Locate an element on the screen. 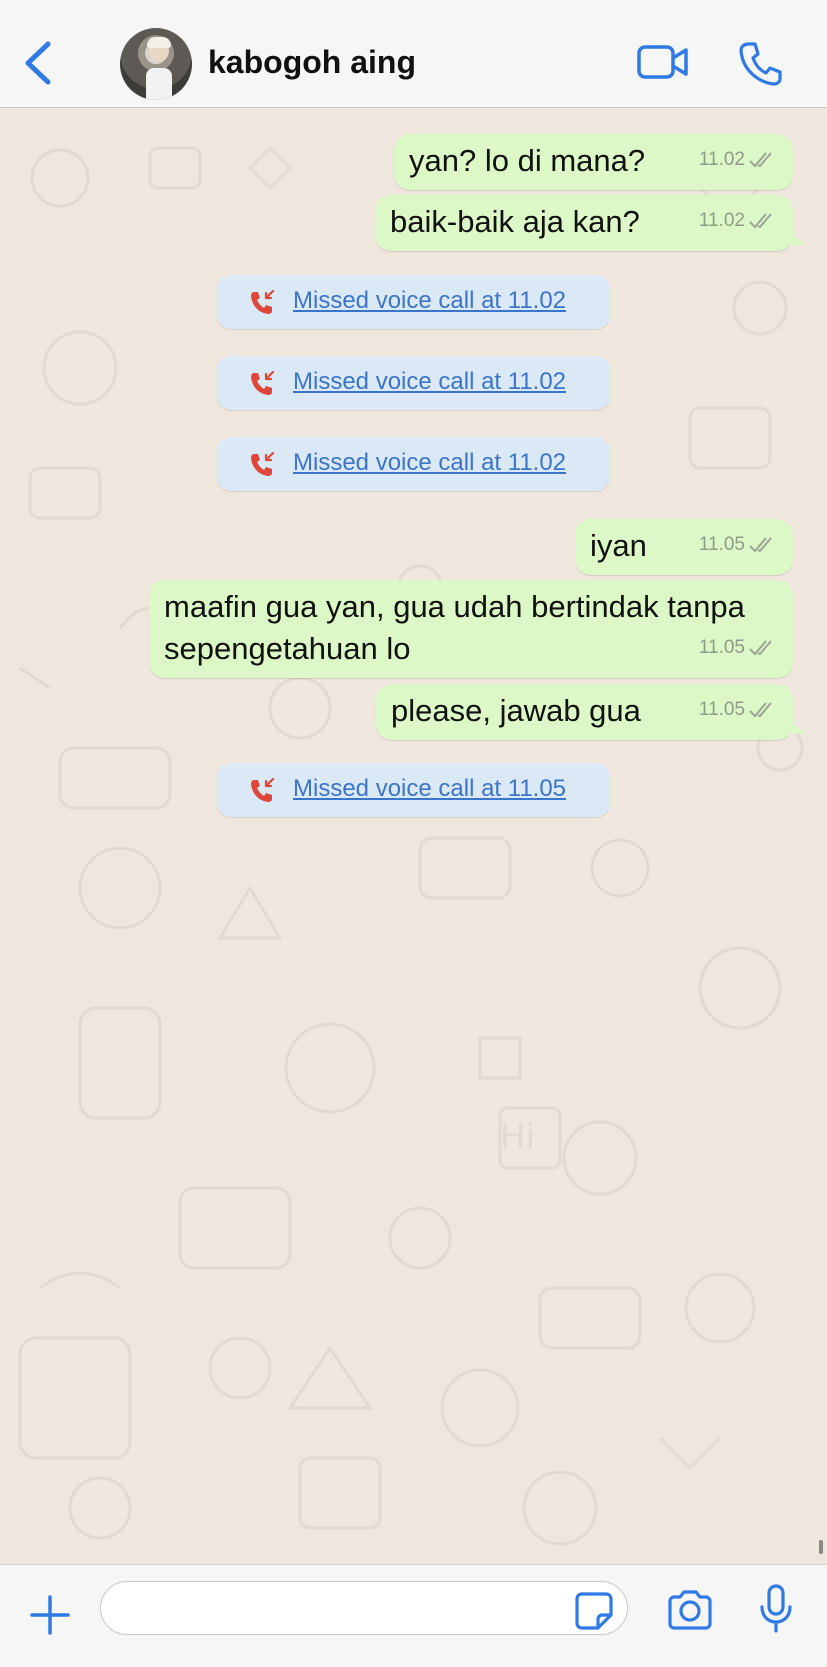 The height and width of the screenshot is (1667, 827). chat-header: kabogoh aing is located at coordinates (413, 54).